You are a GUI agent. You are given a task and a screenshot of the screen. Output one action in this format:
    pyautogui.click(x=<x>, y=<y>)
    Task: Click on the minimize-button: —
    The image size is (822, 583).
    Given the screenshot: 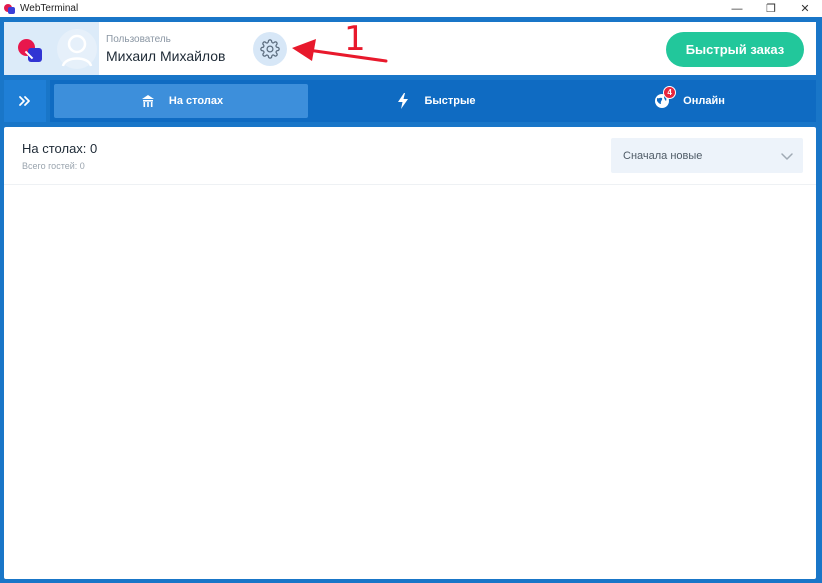 What is the action you would take?
    pyautogui.click(x=737, y=8)
    